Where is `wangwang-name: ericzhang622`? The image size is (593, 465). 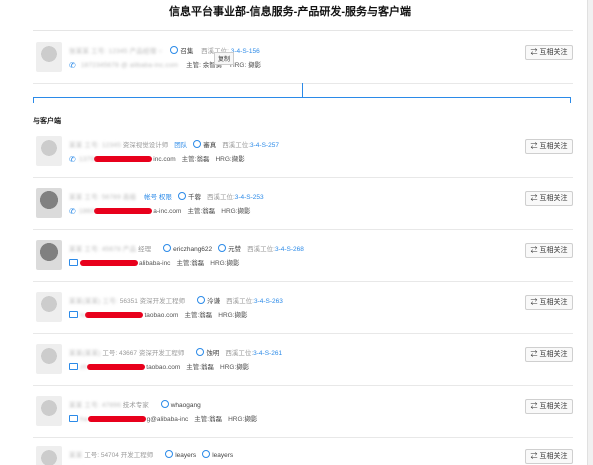
wangwang-name: ericzhang622 is located at coordinates (192, 249).